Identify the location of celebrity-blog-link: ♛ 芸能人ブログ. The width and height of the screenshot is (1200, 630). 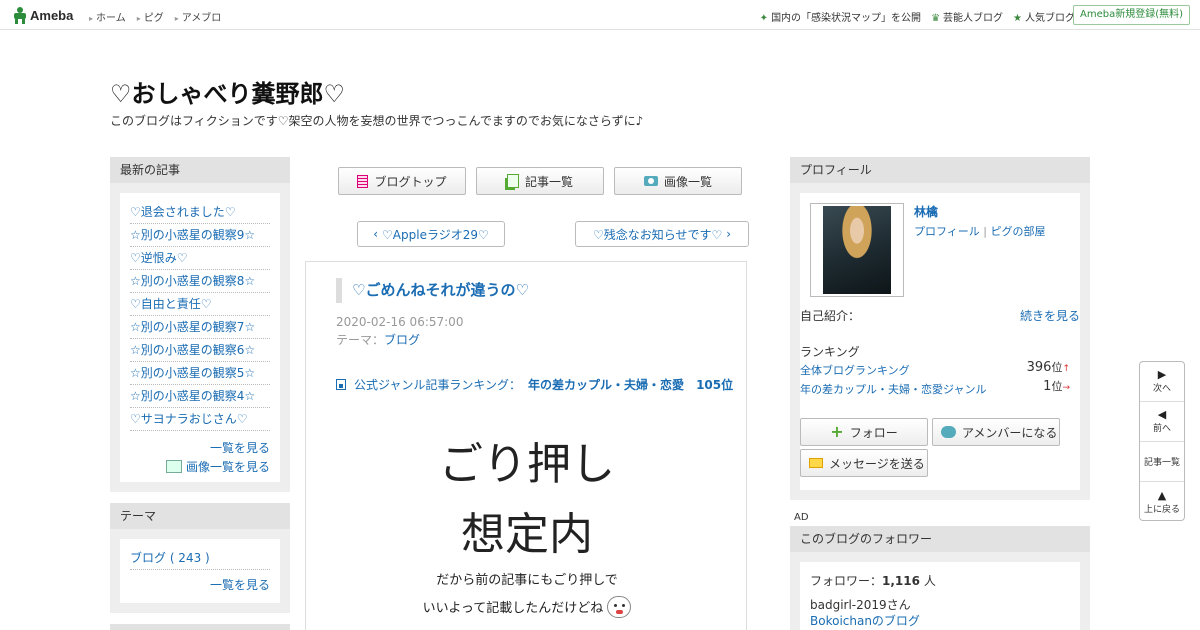
(967, 16).